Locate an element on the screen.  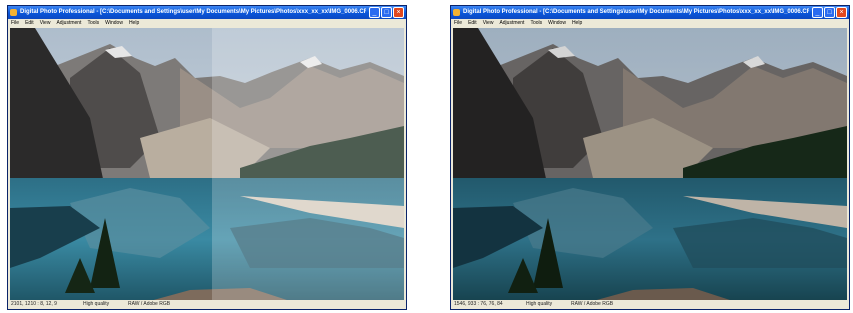
pixel-readout: 1546, 933 : 76, 76, 84 is located at coordinates (478, 304).